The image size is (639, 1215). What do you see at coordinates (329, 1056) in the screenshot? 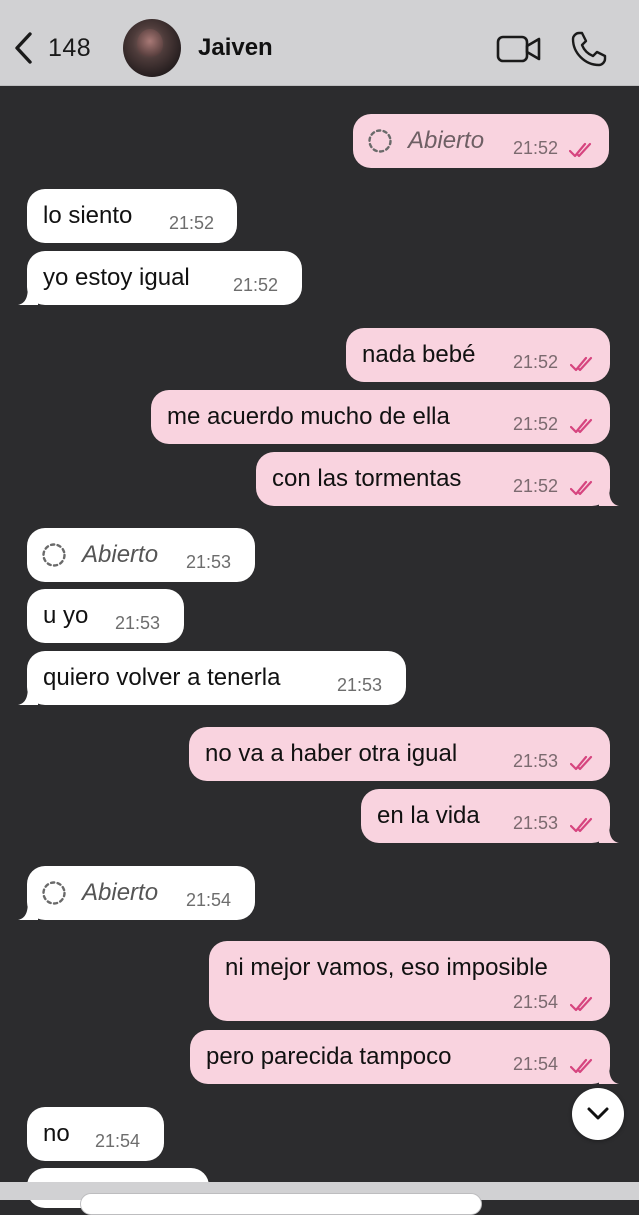
I see `message-text: pero parecida tampoco` at bounding box center [329, 1056].